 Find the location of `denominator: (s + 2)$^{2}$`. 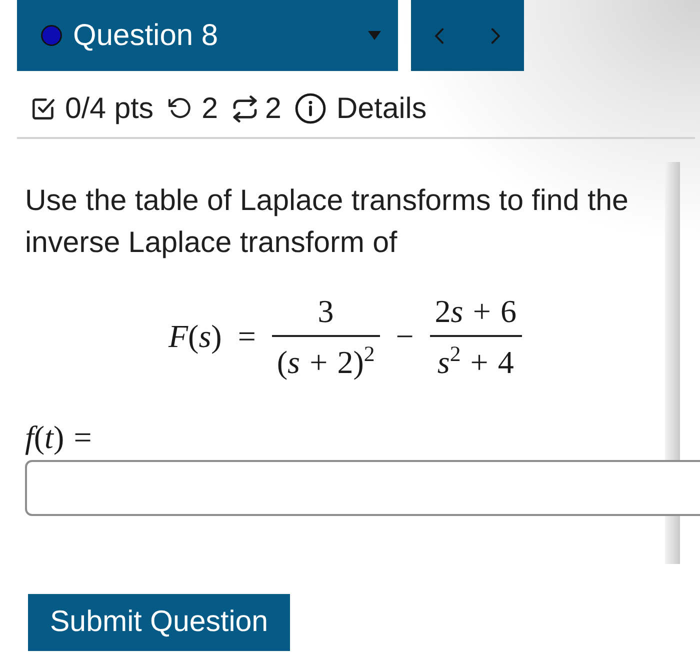

denominator: (s + 2)$^{2}$ is located at coordinates (326, 360).